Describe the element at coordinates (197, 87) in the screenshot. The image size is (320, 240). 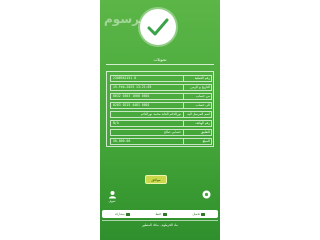
I see `detail-label: التاريخ و الزمن` at that location.